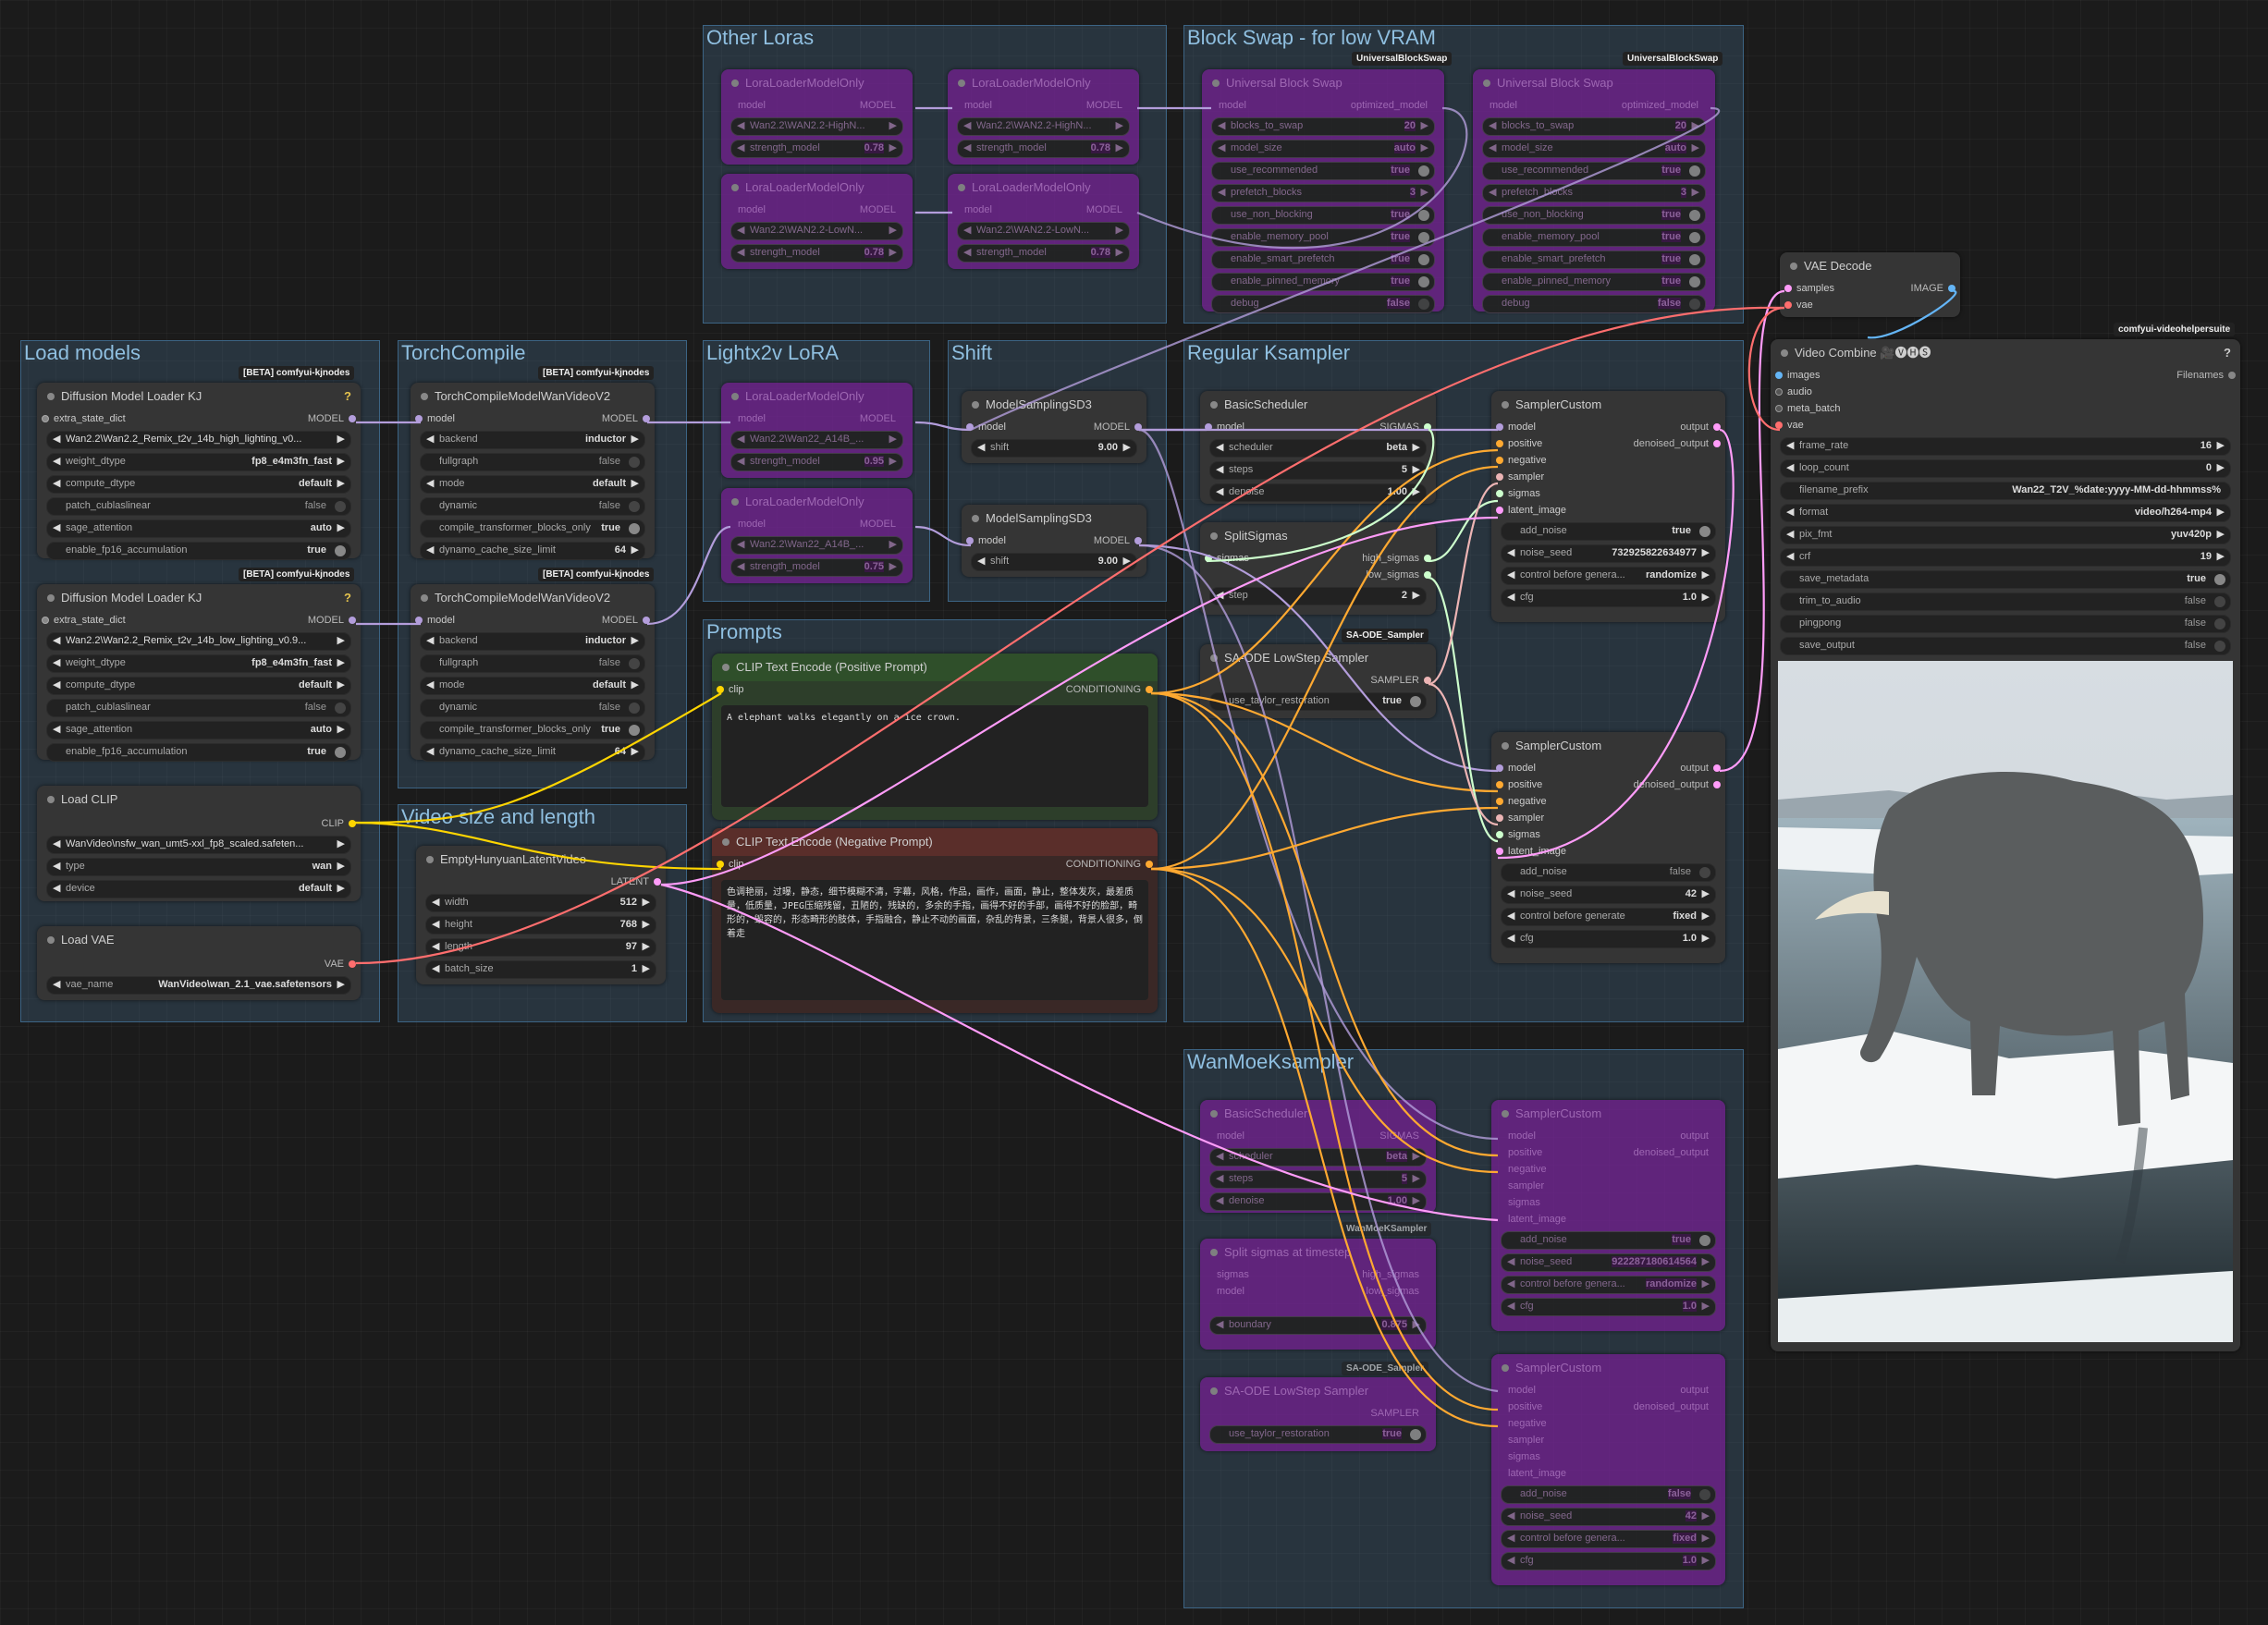  What do you see at coordinates (532, 529) in the screenshot?
I see `compile-blocks-only-toggle: compile_transformer_blocks_only true` at bounding box center [532, 529].